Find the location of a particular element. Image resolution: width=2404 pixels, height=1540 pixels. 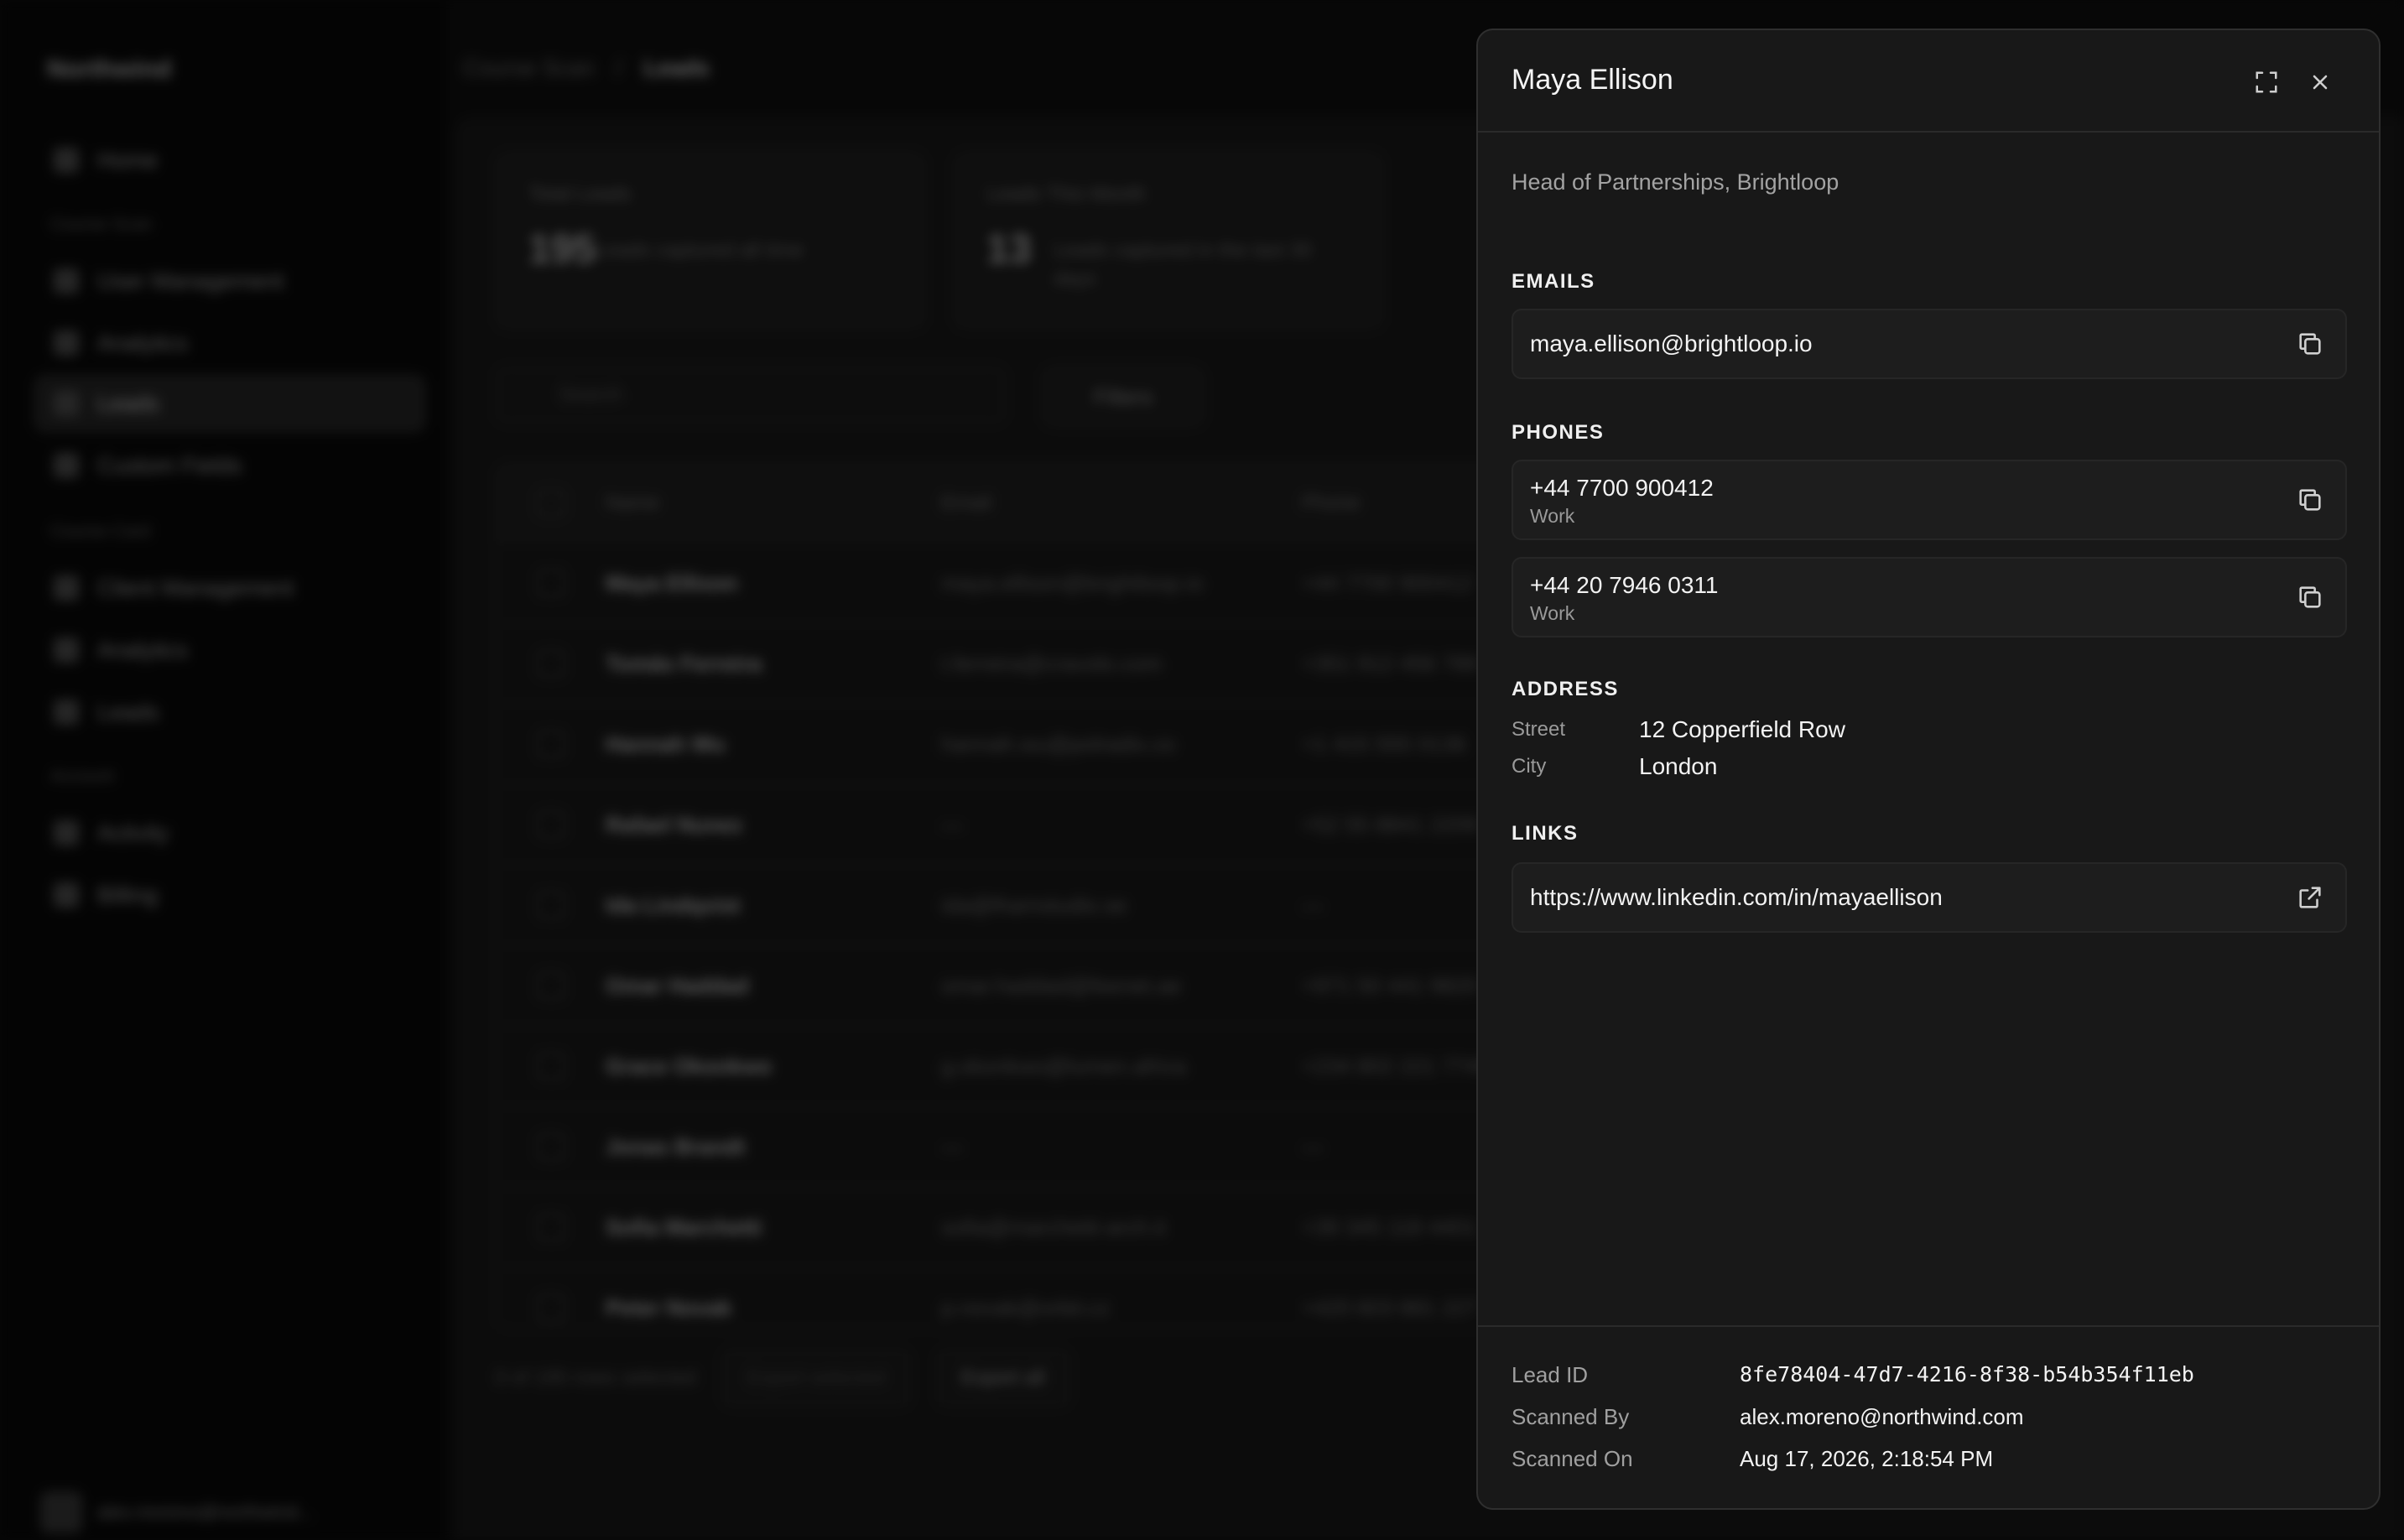

city-value: London is located at coordinates (1678, 766).